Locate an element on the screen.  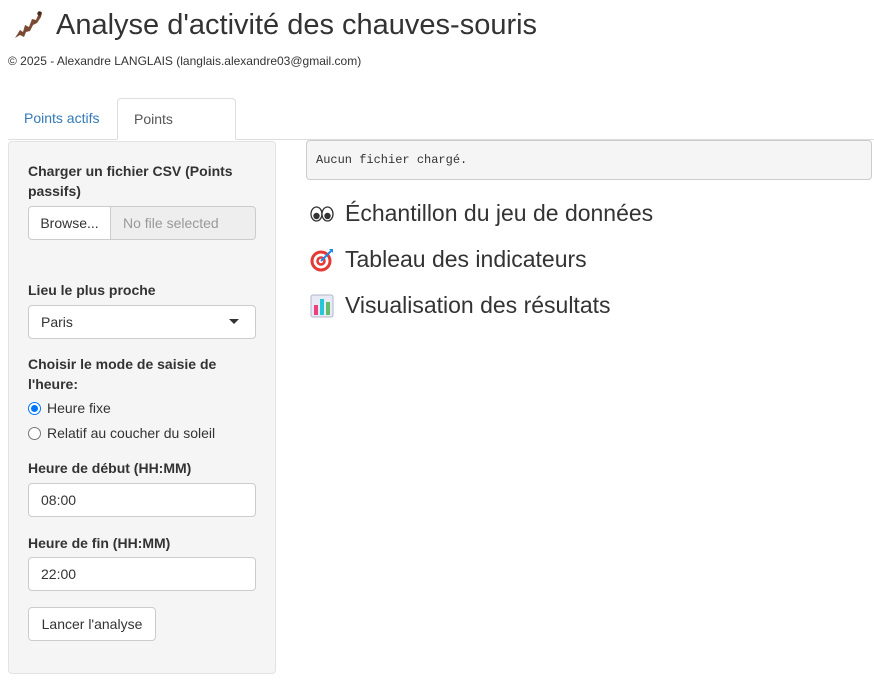
page-title: Analyse d'activité des chauves-souris is located at coordinates (297, 24).